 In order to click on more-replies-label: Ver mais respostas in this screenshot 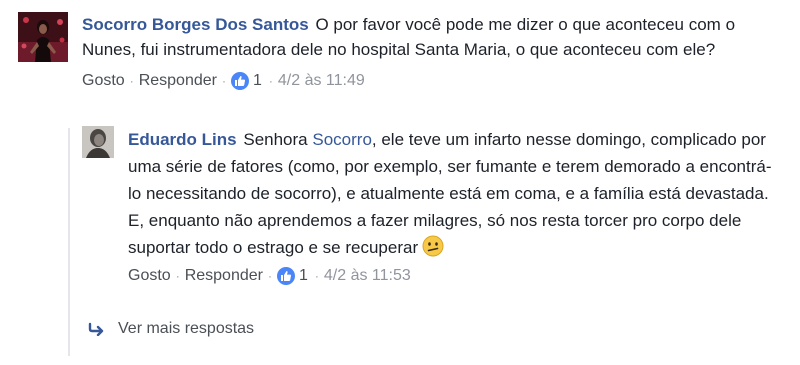, I will do `click(186, 329)`.